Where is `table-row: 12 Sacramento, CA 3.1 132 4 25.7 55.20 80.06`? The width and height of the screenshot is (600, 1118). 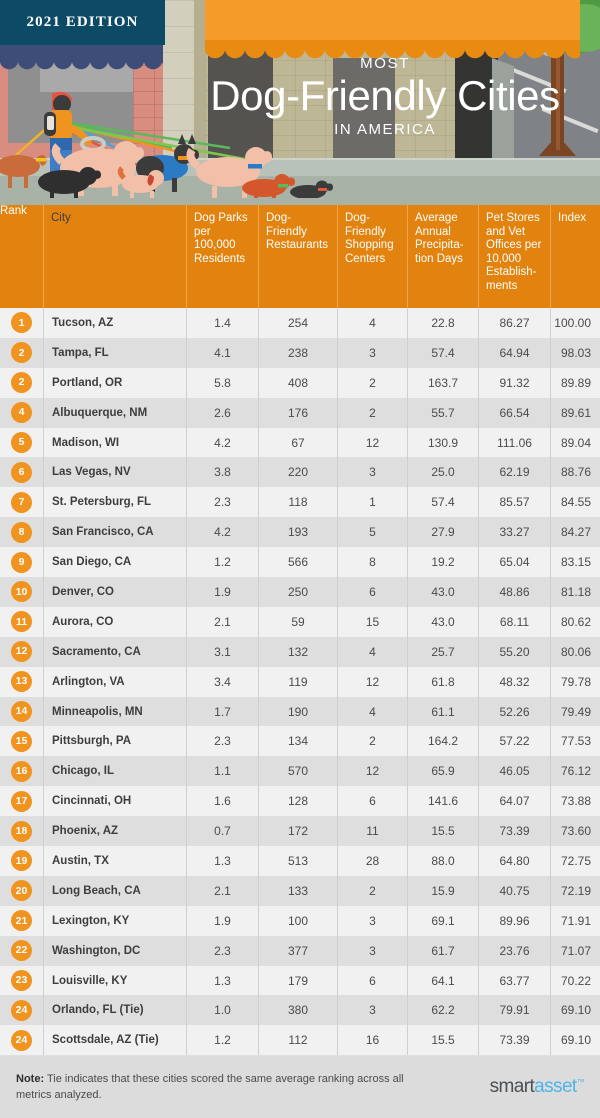 table-row: 12 Sacramento, CA 3.1 132 4 25.7 55.20 80.06 is located at coordinates (300, 651).